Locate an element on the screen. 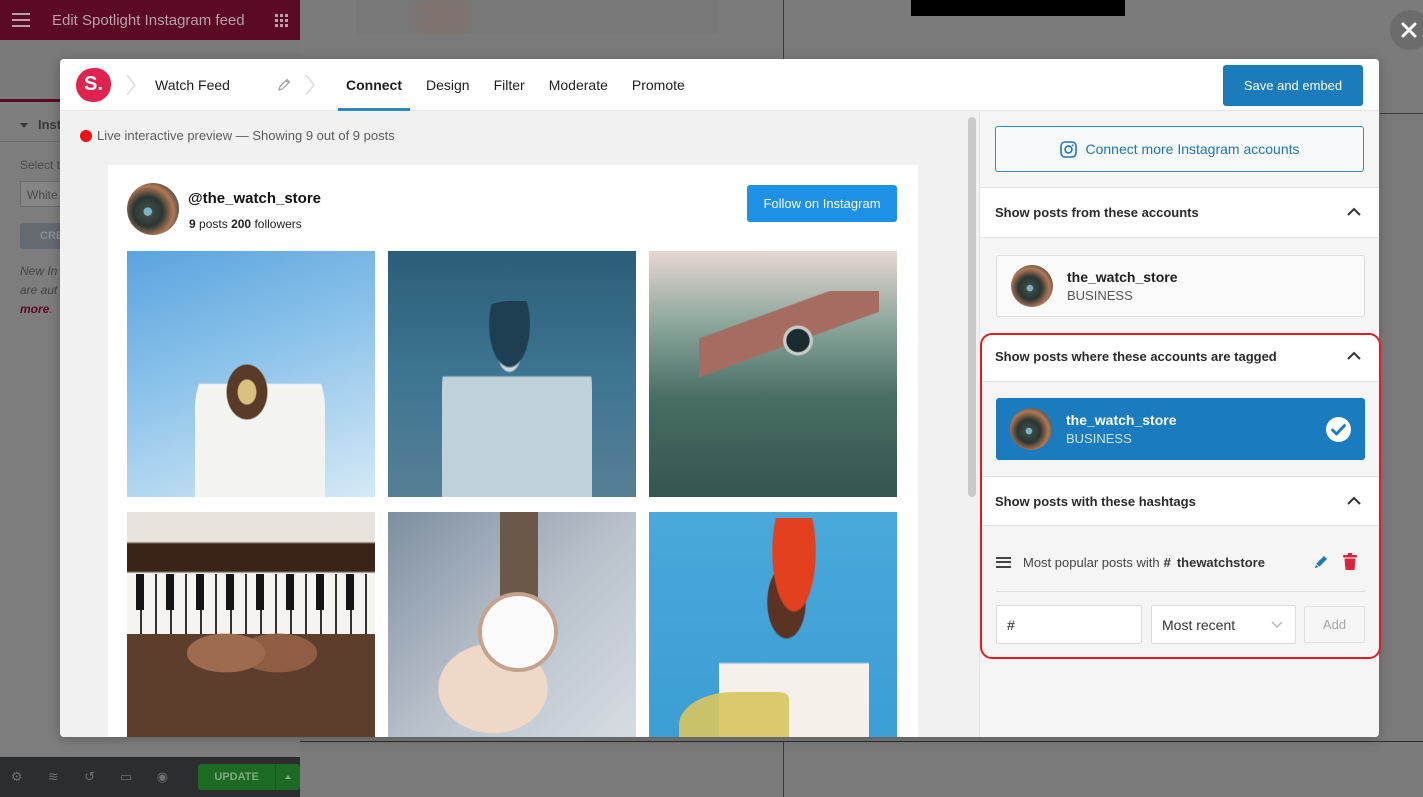 This screenshot has width=1423, height=797. account-avatar is located at coordinates (1031, 429).